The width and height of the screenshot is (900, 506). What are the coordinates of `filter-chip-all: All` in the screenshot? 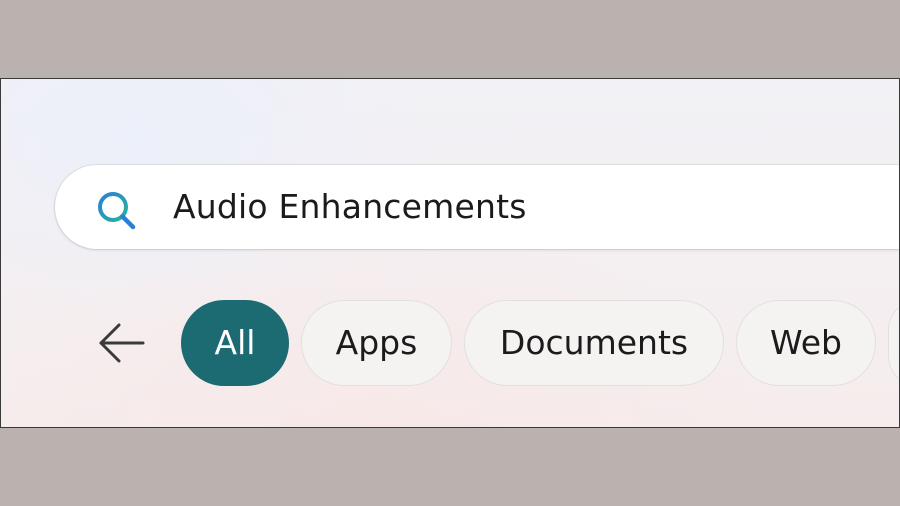 It's located at (235, 343).